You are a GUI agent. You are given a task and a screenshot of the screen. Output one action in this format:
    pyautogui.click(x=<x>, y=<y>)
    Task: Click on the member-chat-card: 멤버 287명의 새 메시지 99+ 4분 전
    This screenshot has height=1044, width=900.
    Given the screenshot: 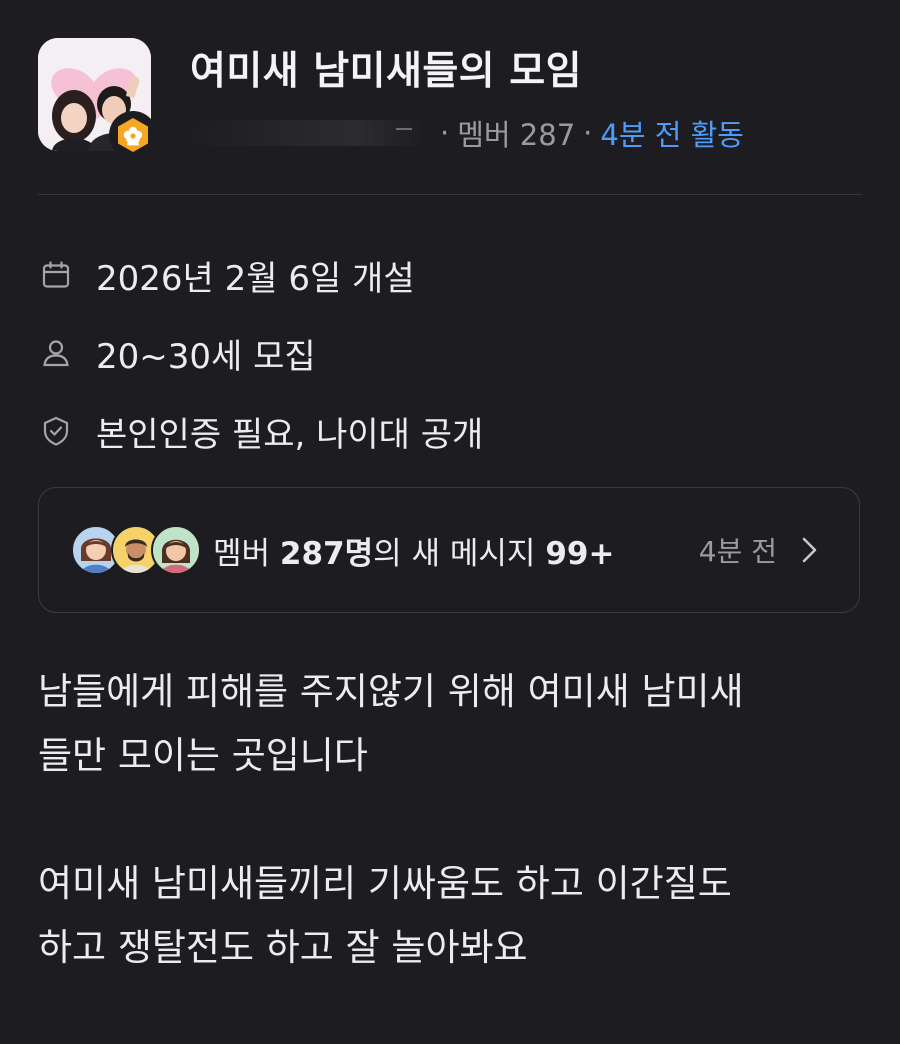 What is the action you would take?
    pyautogui.click(x=449, y=550)
    